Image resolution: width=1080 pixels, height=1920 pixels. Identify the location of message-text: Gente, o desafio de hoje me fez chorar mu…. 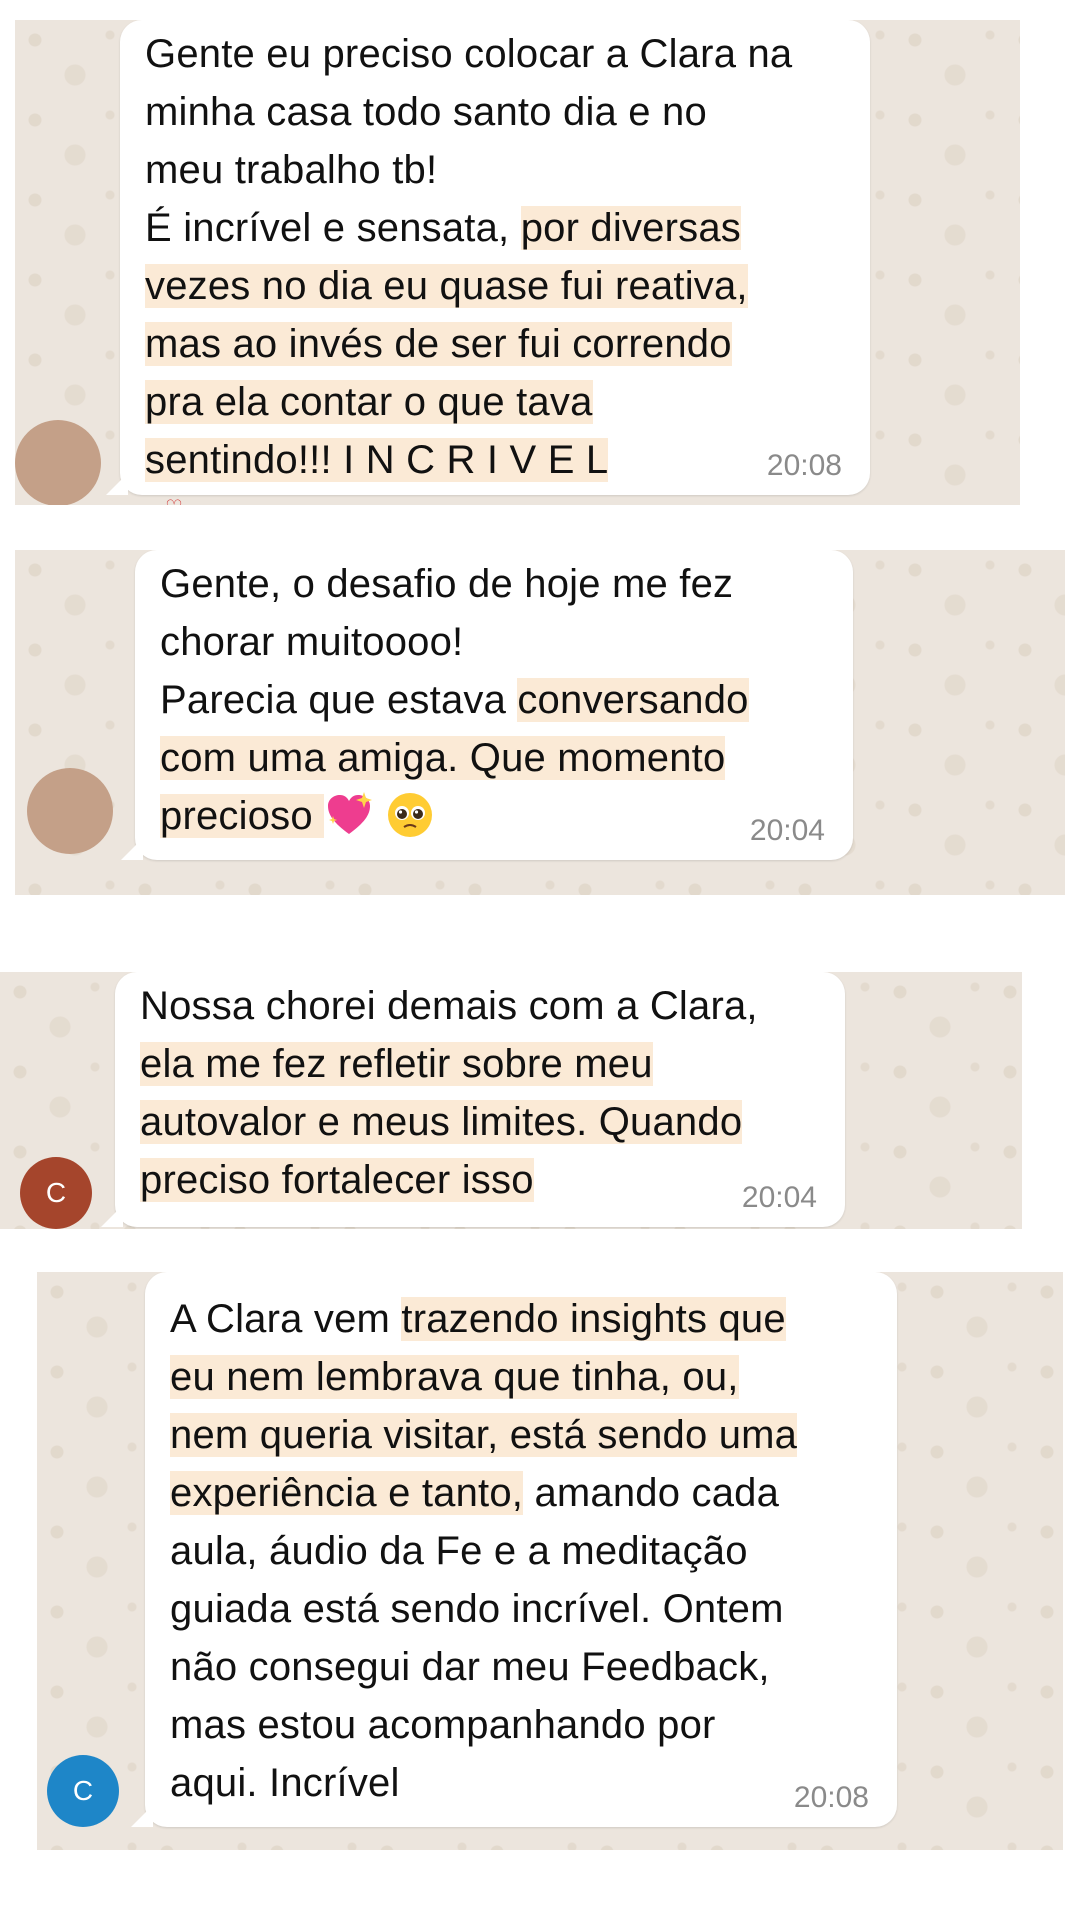
(454, 700).